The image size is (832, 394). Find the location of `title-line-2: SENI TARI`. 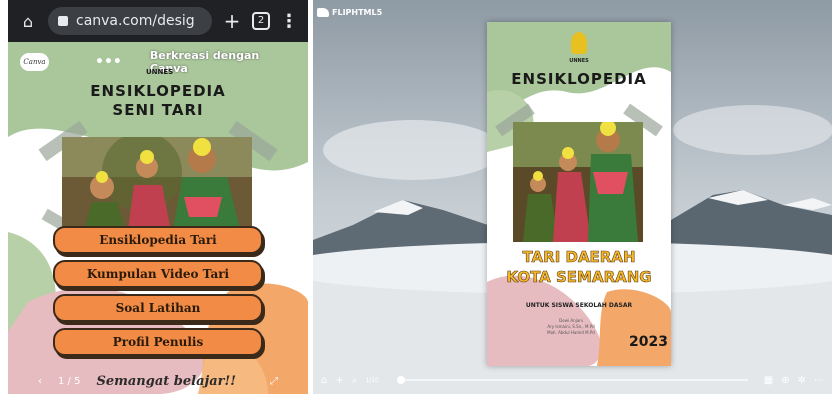

title-line-2: SENI TARI is located at coordinates (158, 110).